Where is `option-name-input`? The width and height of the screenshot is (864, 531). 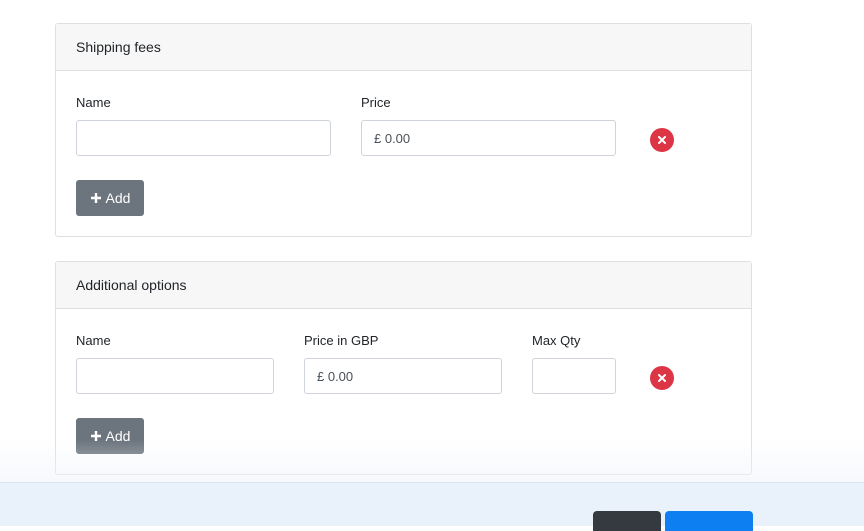 option-name-input is located at coordinates (175, 376).